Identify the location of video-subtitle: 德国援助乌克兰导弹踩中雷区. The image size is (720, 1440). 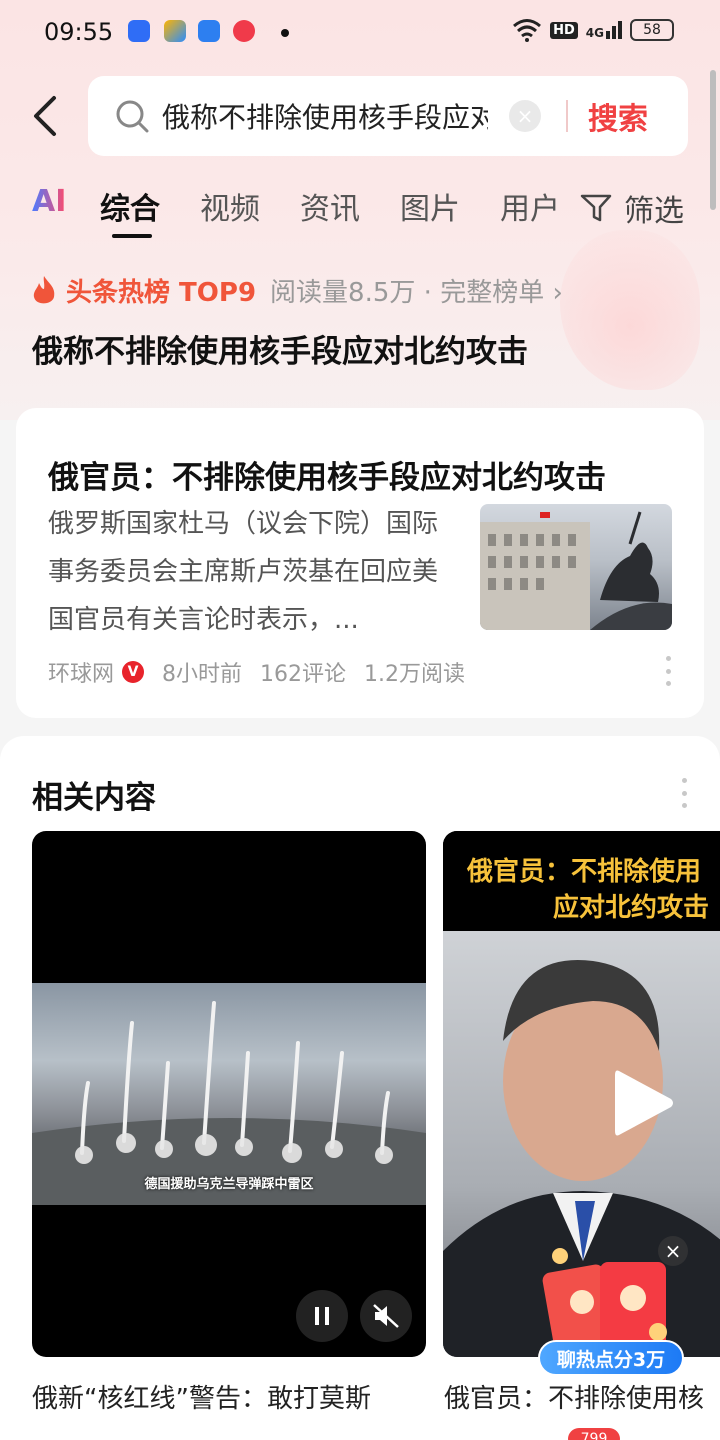
(229, 1184).